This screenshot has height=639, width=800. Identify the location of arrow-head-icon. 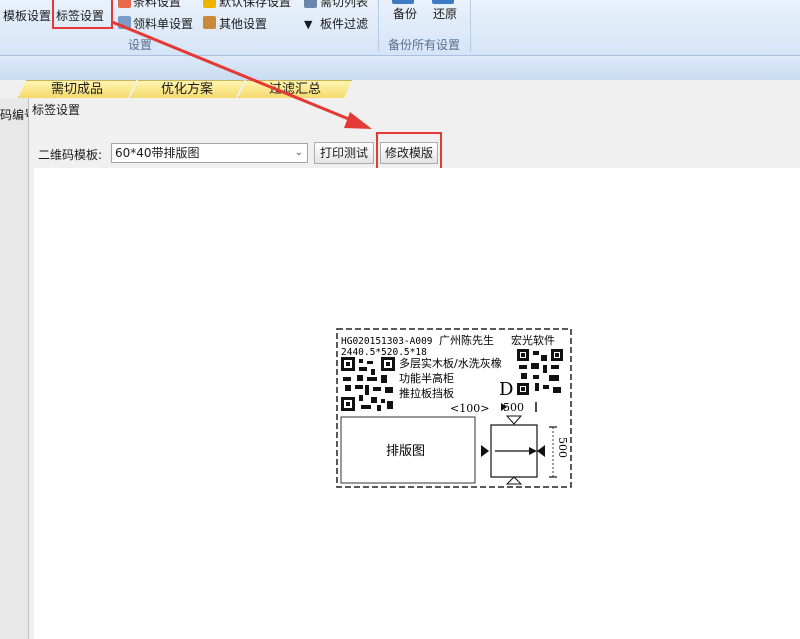
(358, 120).